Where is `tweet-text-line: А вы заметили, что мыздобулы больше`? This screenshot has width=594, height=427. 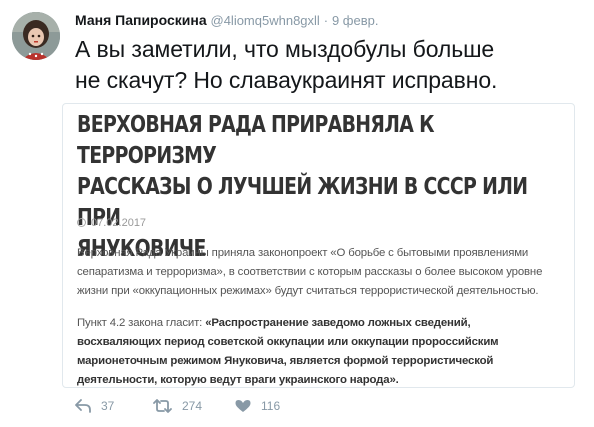
tweet-text-line: А вы заметили, что мыздобулы больше is located at coordinates (285, 49).